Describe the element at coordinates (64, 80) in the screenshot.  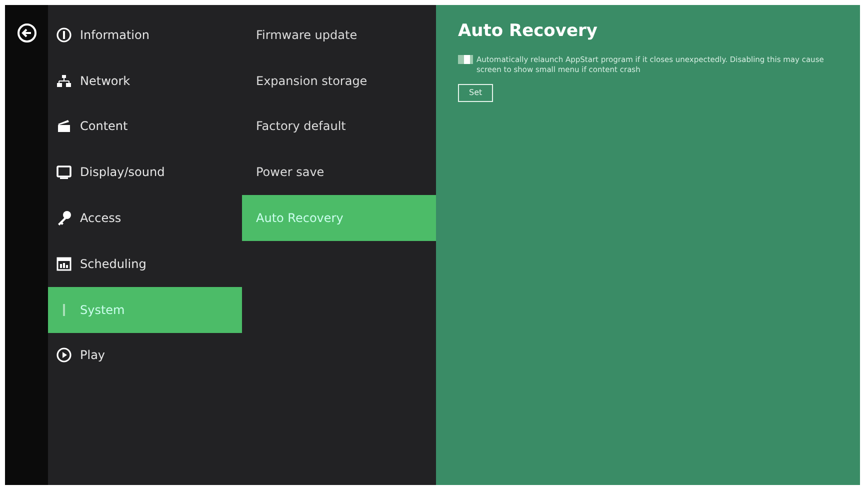
I see `network-icon` at that location.